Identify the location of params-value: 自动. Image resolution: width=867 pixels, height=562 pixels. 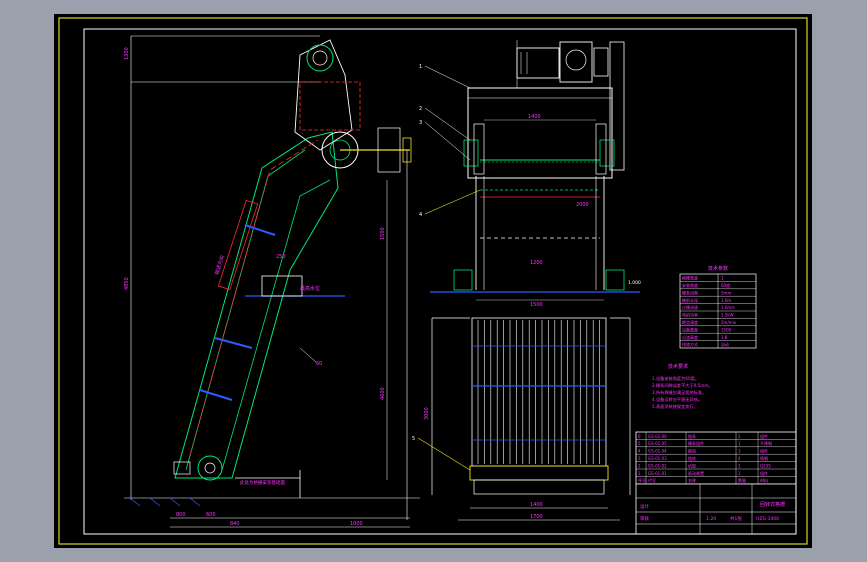
(725, 344).